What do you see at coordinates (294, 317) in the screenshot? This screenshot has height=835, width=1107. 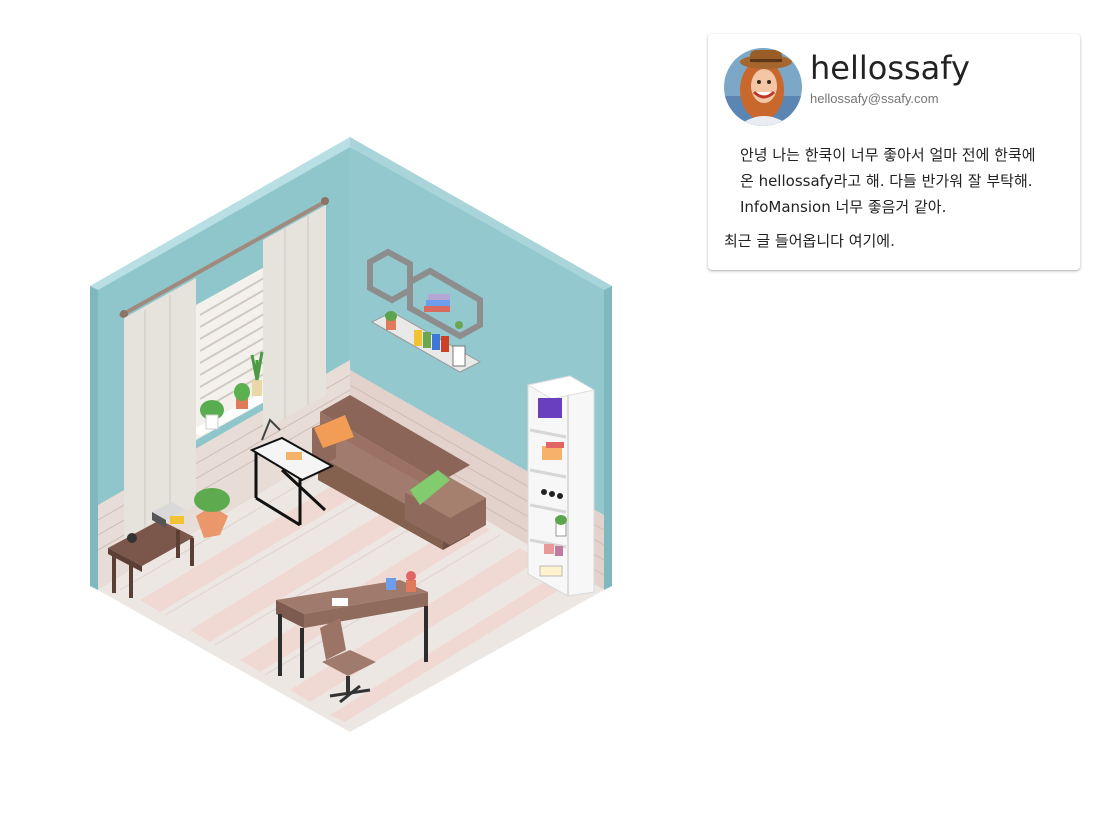 I see `right-curtain` at bounding box center [294, 317].